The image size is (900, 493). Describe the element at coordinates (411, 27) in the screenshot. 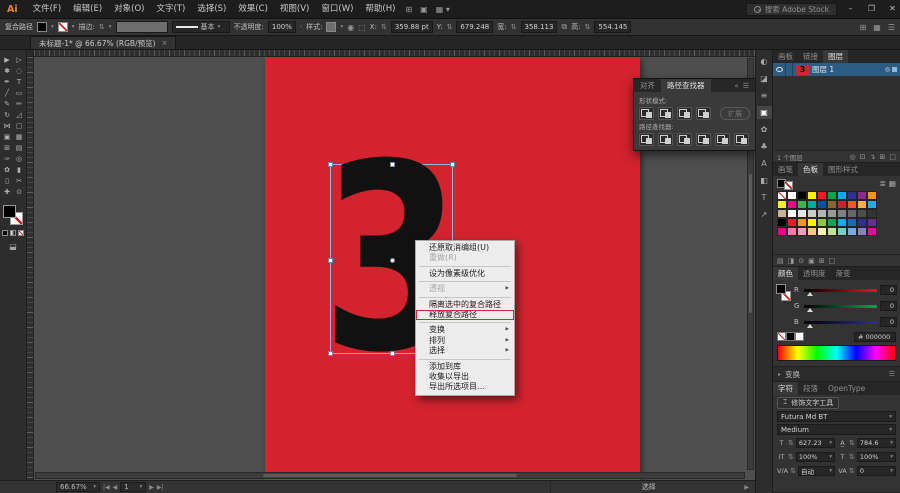

I see `x-value: 359.88 pt` at that location.